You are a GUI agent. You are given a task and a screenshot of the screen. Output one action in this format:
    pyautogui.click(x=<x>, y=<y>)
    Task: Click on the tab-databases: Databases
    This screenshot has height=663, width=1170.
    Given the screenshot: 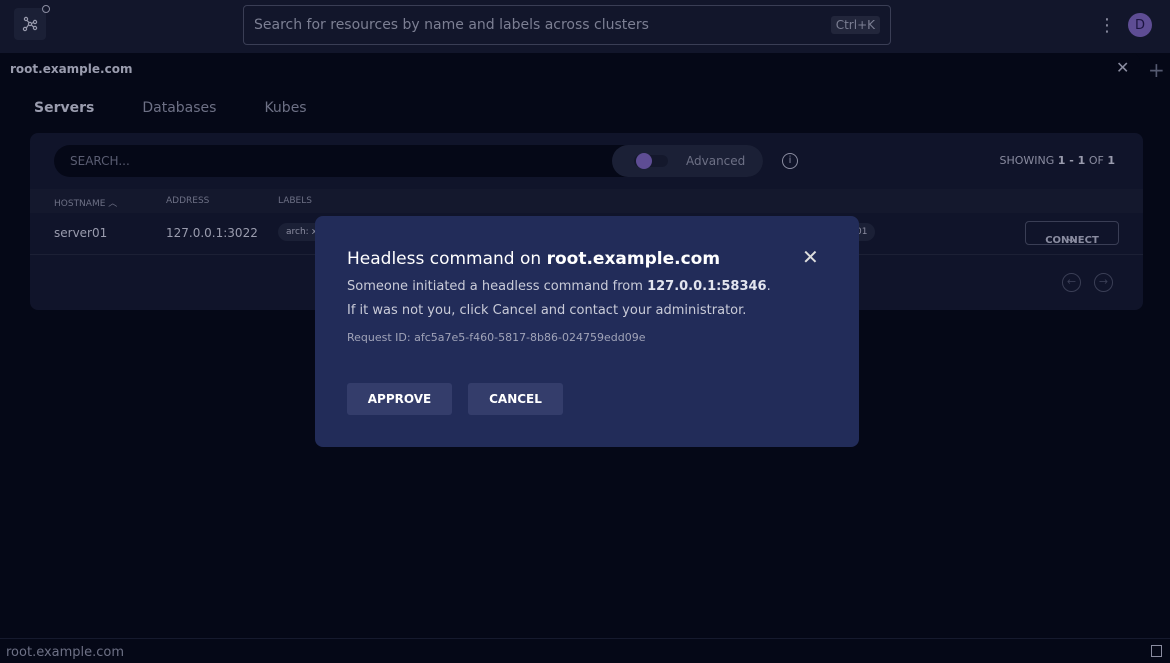 What is the action you would take?
    pyautogui.click(x=179, y=108)
    